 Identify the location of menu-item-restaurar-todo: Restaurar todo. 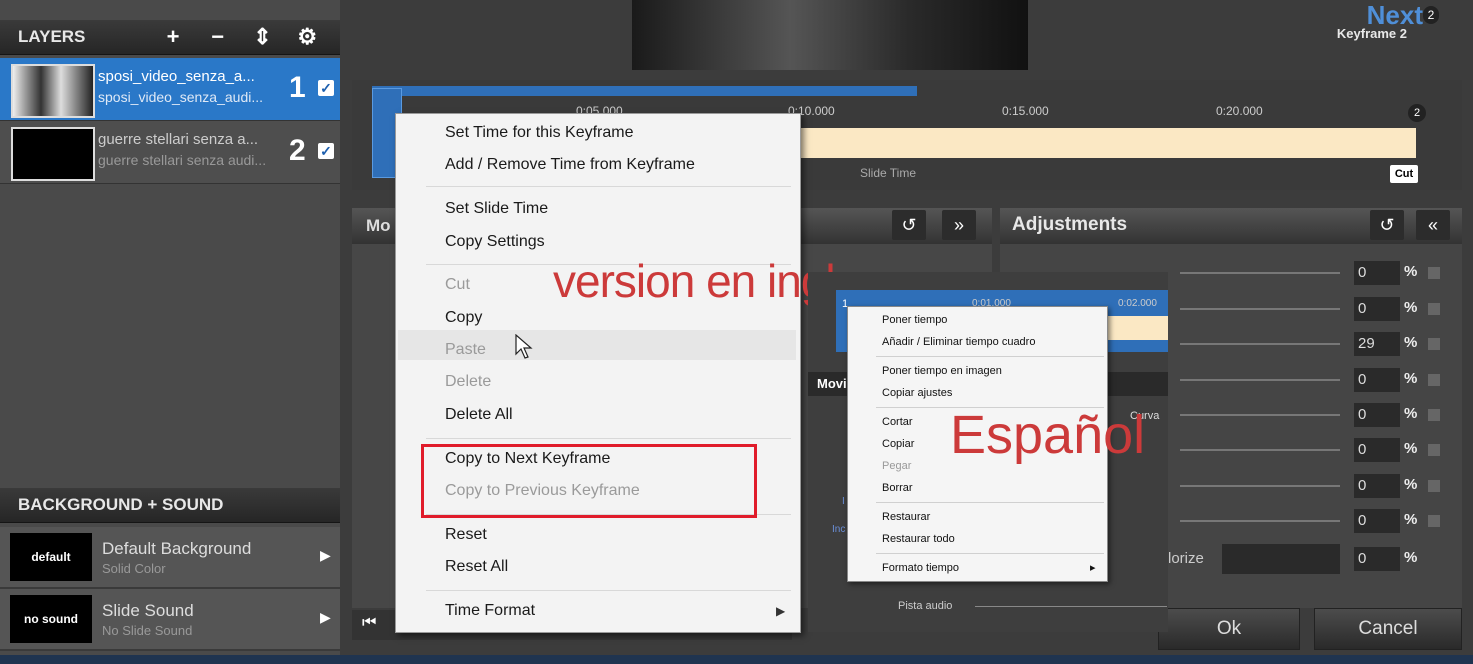
(918, 539).